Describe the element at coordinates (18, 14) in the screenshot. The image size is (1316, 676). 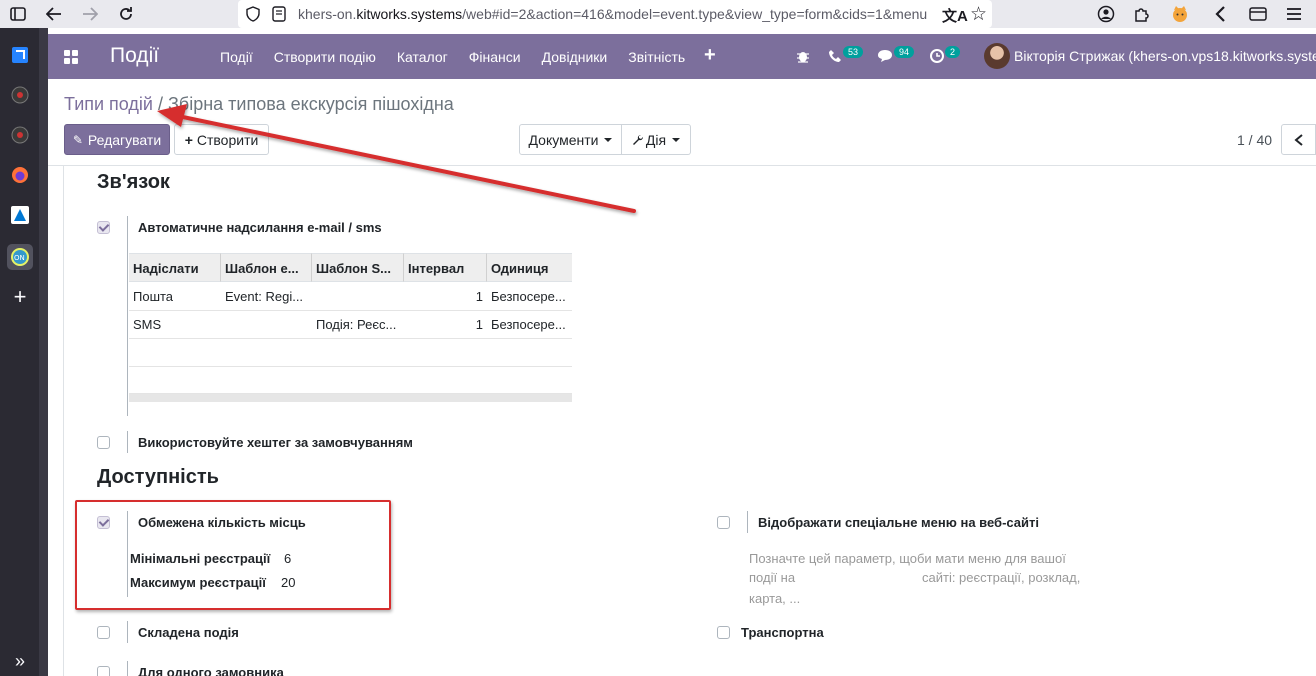
I see `sidebar-toggle-icon` at that location.